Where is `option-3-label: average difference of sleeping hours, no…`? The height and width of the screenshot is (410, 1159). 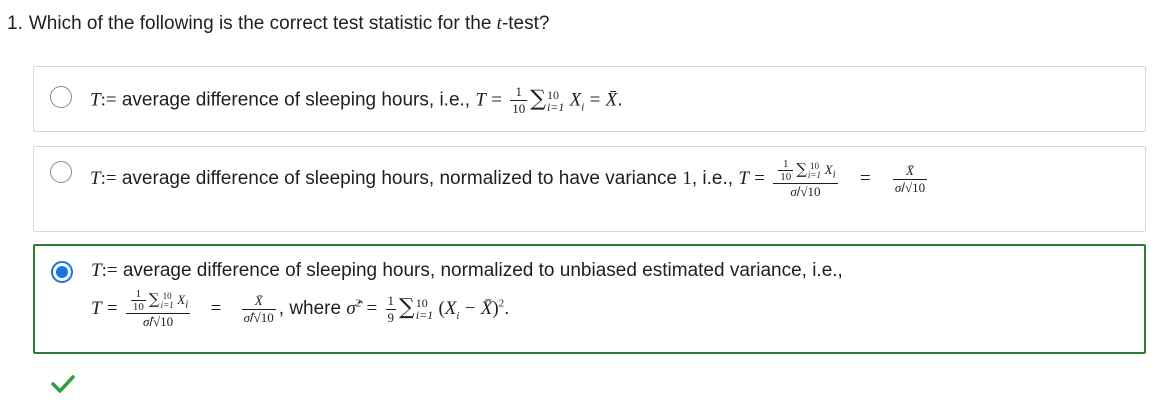 option-3-label: average difference of sleeping hours, no… is located at coordinates (482, 270).